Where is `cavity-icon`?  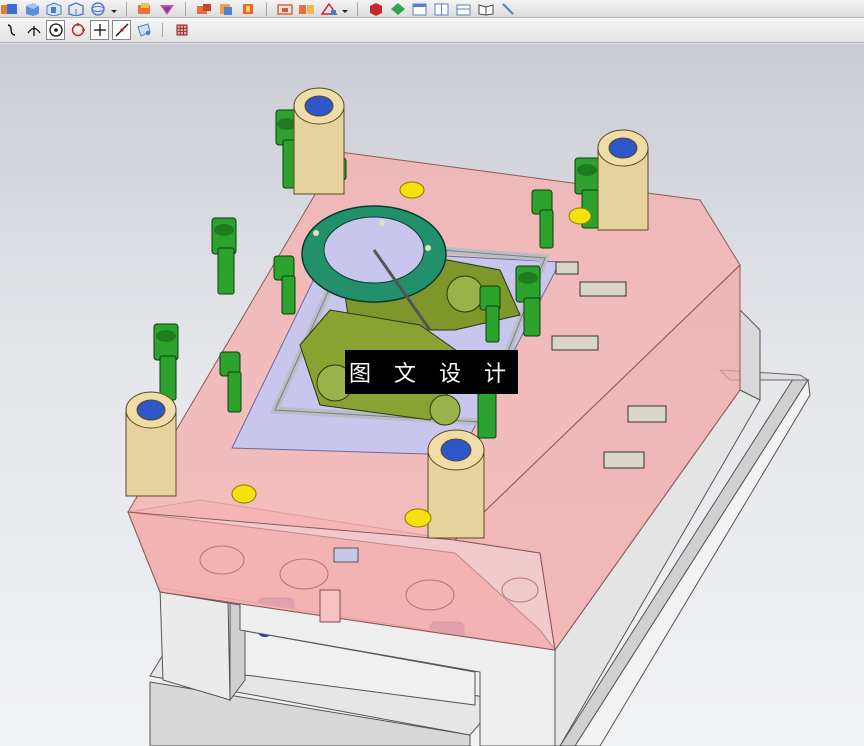 cavity-icon is located at coordinates (204, 8).